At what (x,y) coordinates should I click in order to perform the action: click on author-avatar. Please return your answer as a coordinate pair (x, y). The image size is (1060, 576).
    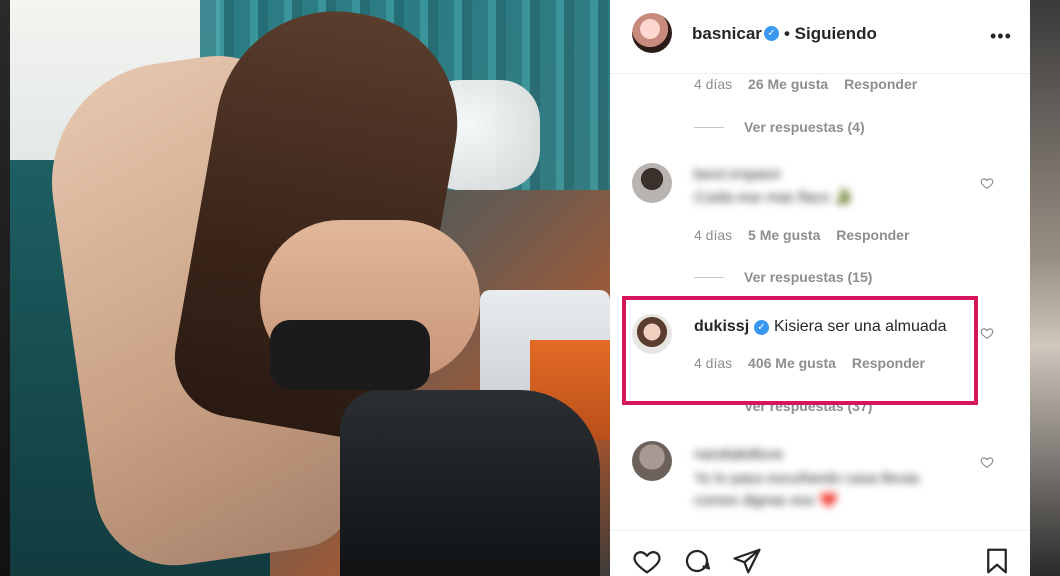
    Looking at the image, I should click on (652, 33).